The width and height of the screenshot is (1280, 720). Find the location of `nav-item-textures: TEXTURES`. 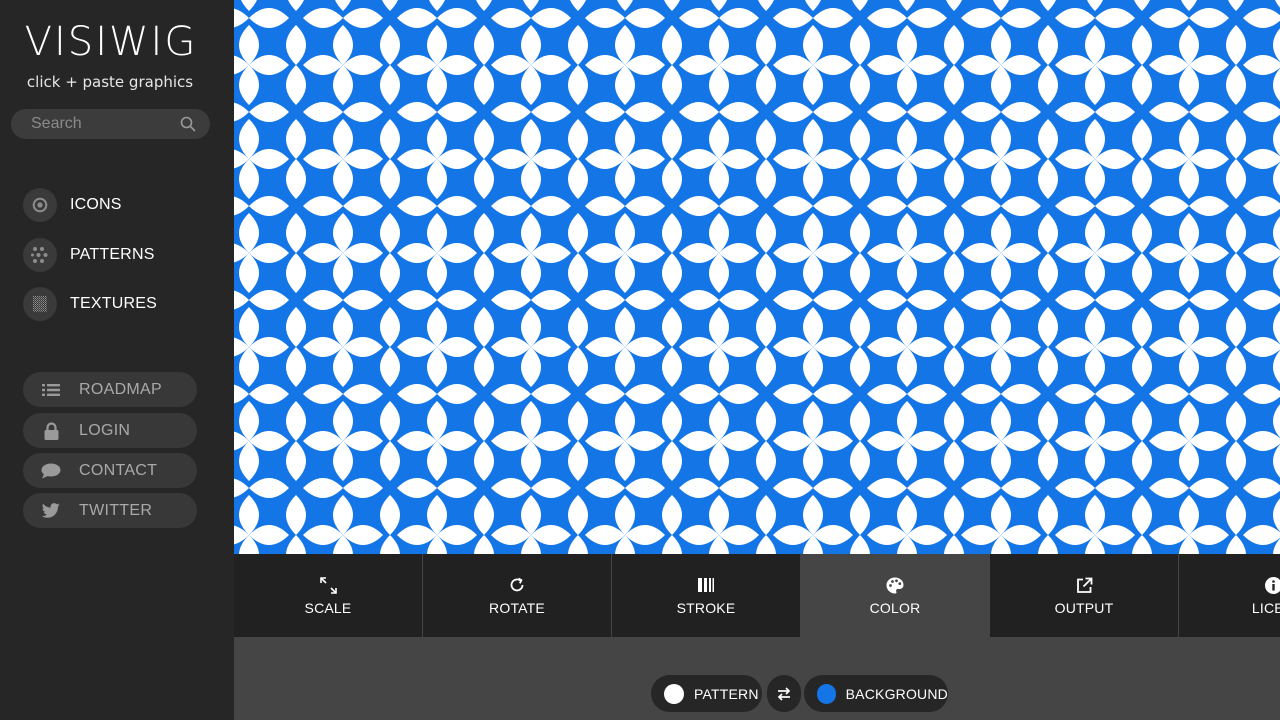

nav-item-textures: TEXTURES is located at coordinates (90, 304).